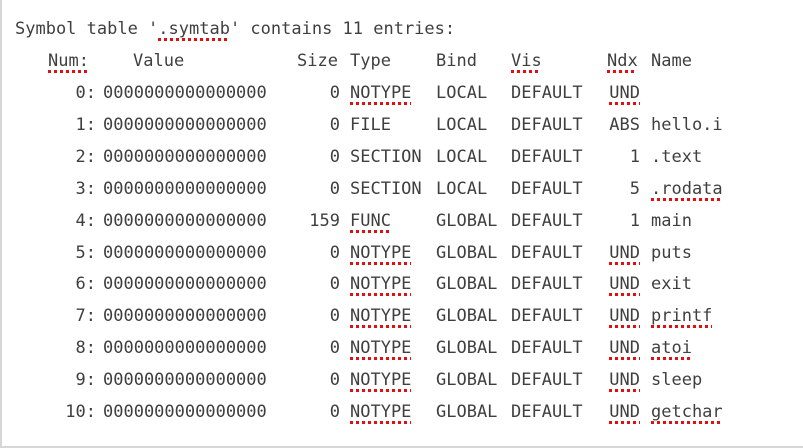  What do you see at coordinates (456, 61) in the screenshot?
I see `header-bind: Bind` at bounding box center [456, 61].